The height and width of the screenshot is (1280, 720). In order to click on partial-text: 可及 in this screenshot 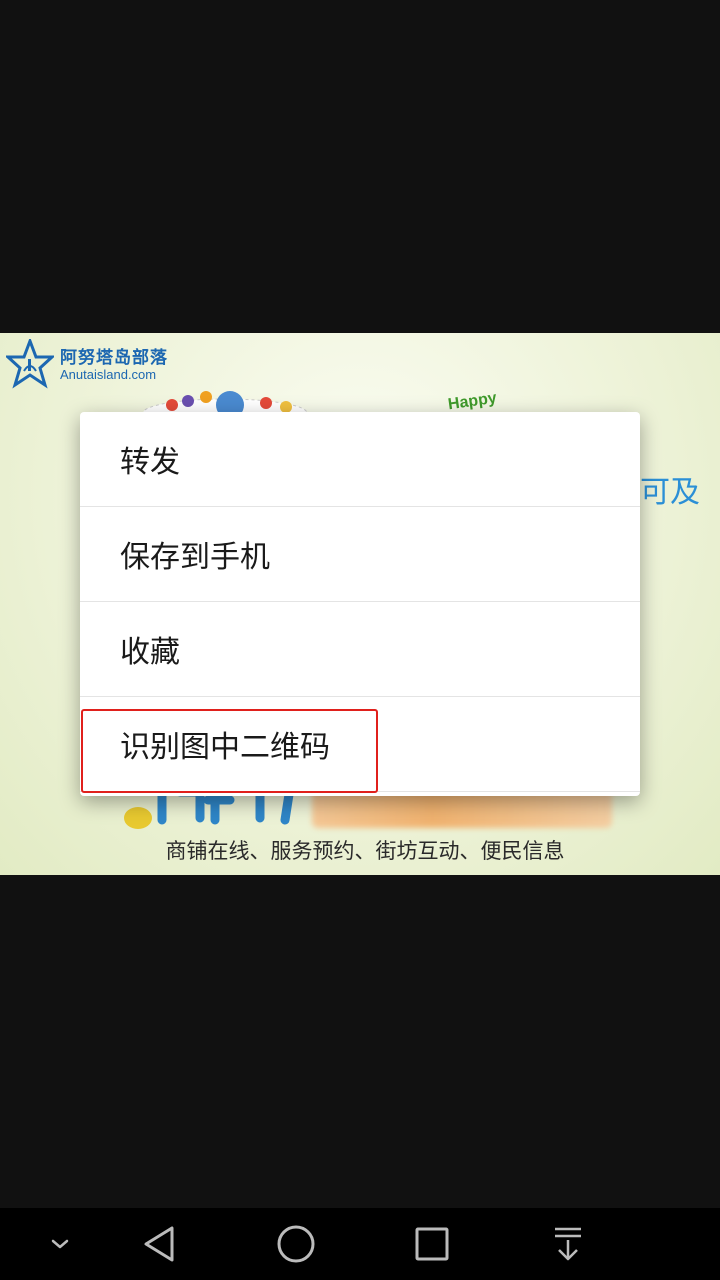, I will do `click(670, 492)`.